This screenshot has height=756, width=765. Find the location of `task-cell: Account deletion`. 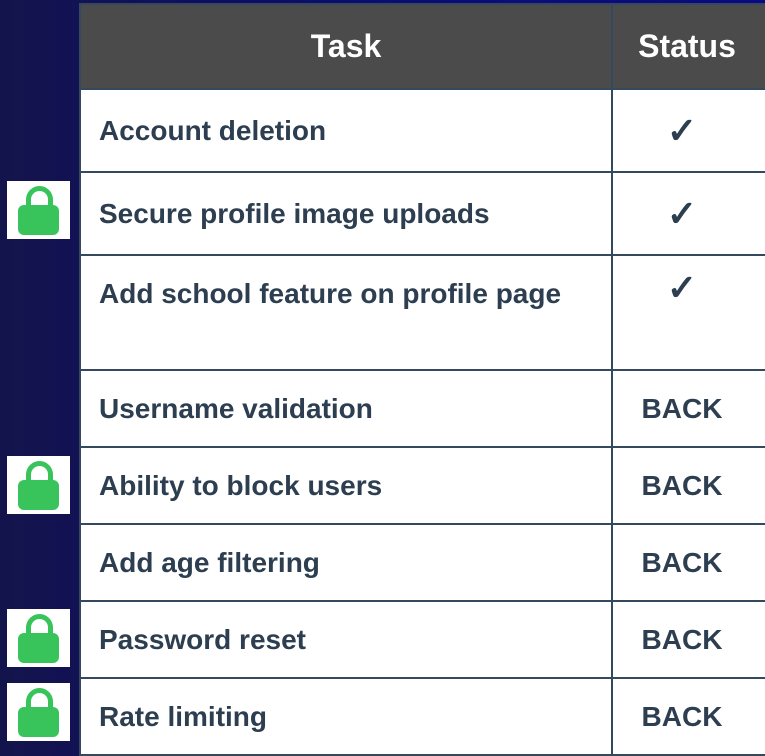

task-cell: Account deletion is located at coordinates (346, 130).